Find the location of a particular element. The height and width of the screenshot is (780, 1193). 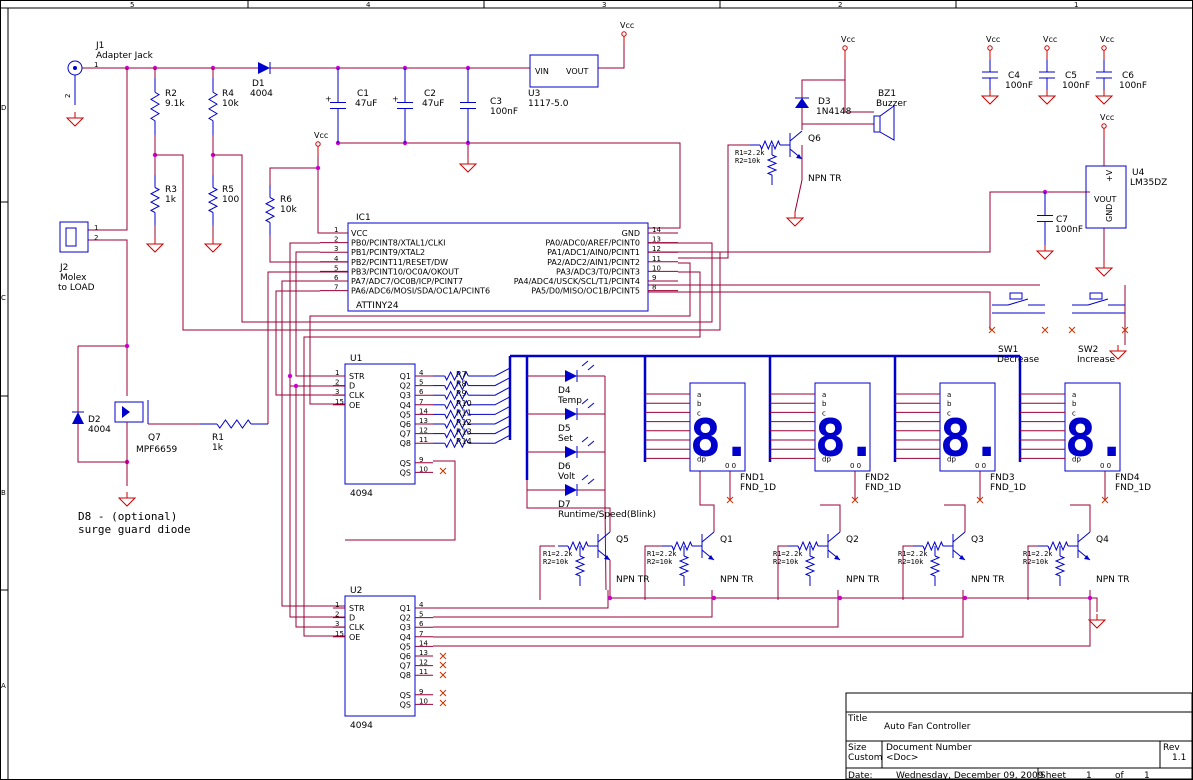

label: FND2 is located at coordinates (877, 478).